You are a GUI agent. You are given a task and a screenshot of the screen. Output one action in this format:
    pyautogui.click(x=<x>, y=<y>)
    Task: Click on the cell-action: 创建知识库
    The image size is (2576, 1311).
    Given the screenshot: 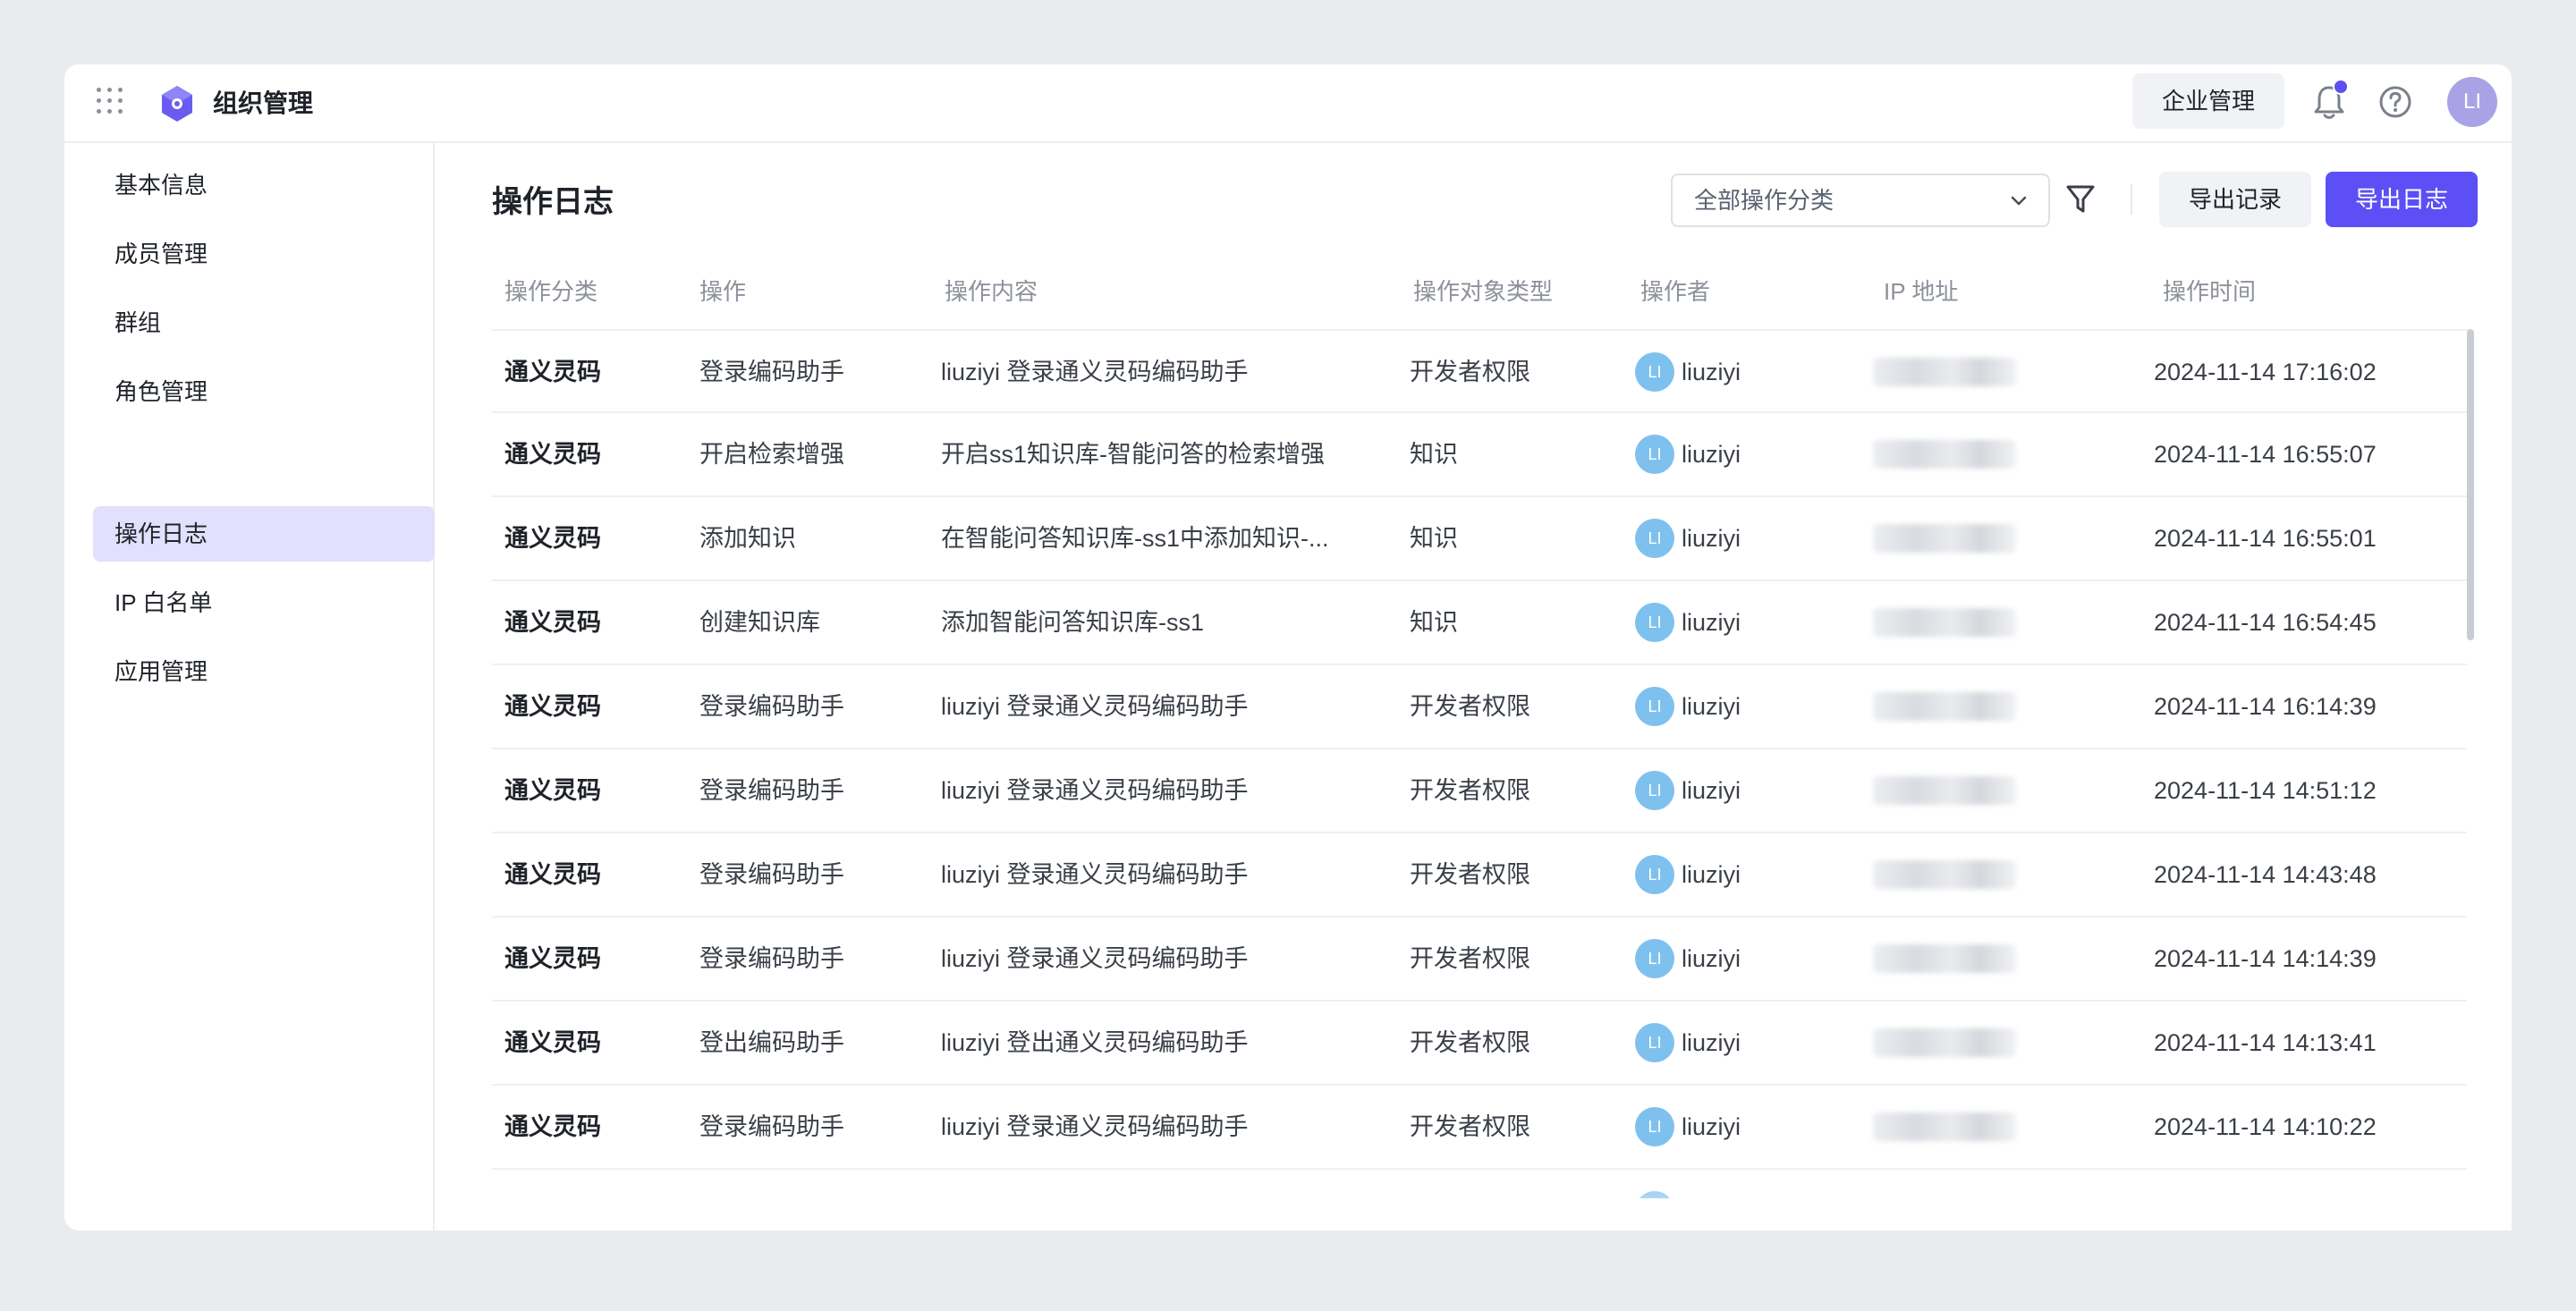 What is the action you would take?
    pyautogui.click(x=759, y=622)
    